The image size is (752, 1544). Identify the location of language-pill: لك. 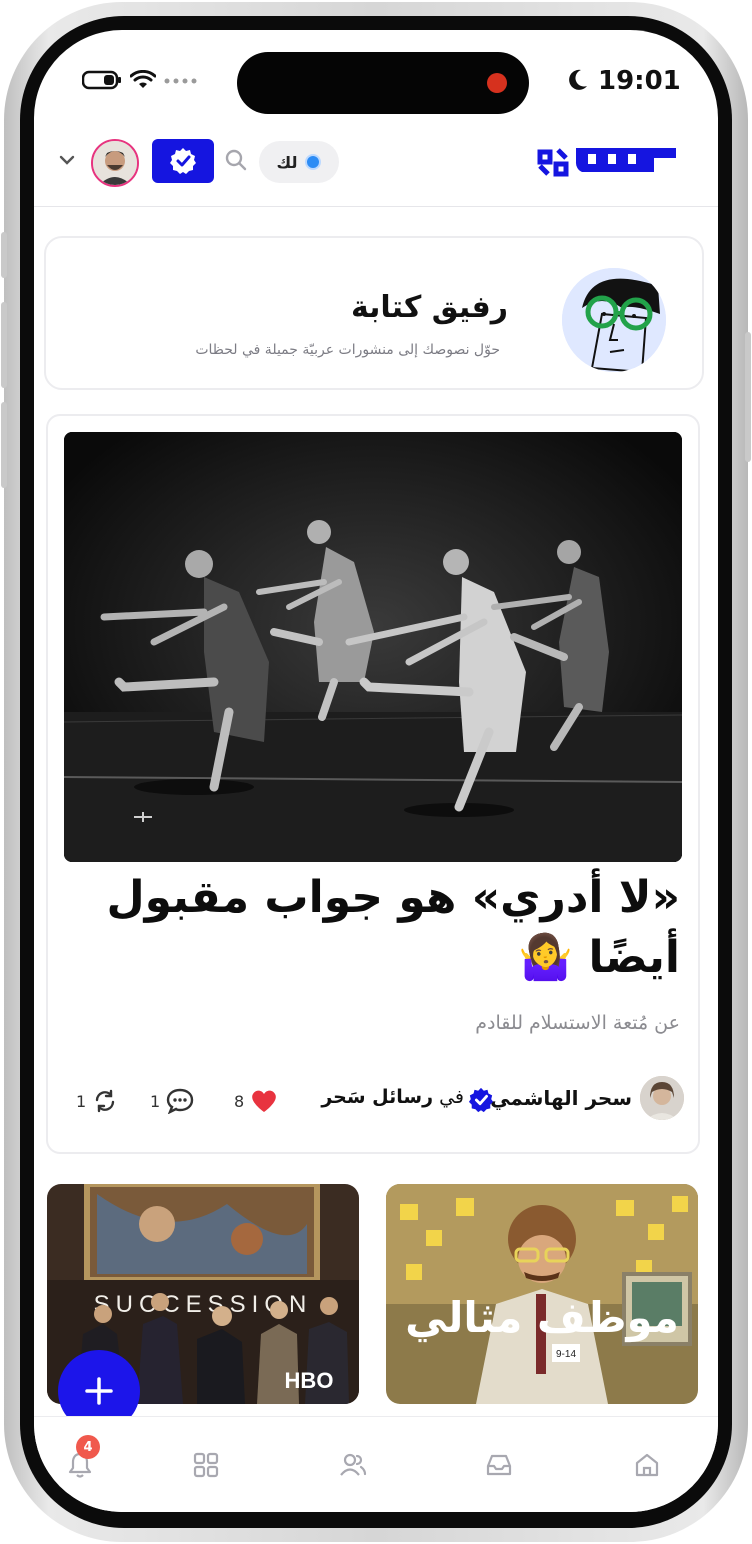
(299, 162).